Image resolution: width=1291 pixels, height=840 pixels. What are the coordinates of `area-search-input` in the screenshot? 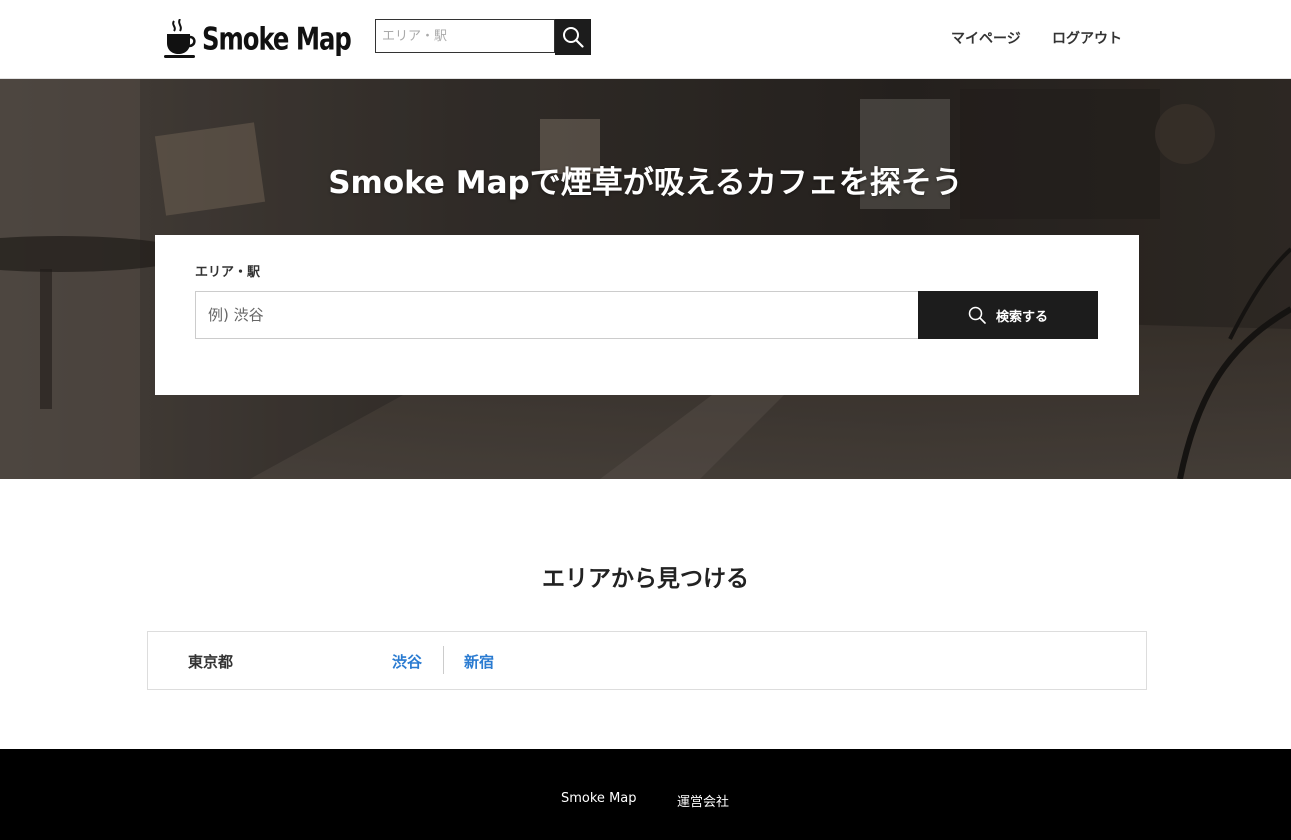 It's located at (563, 315).